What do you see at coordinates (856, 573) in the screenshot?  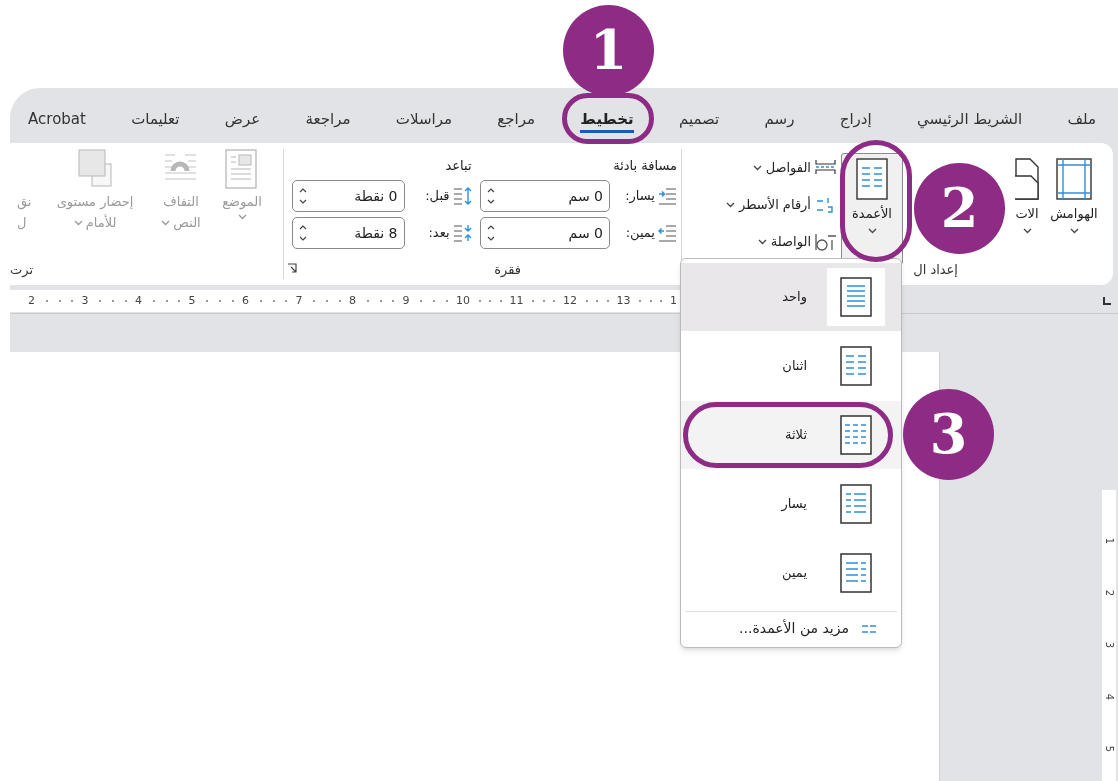 I see `right-columns-icon` at bounding box center [856, 573].